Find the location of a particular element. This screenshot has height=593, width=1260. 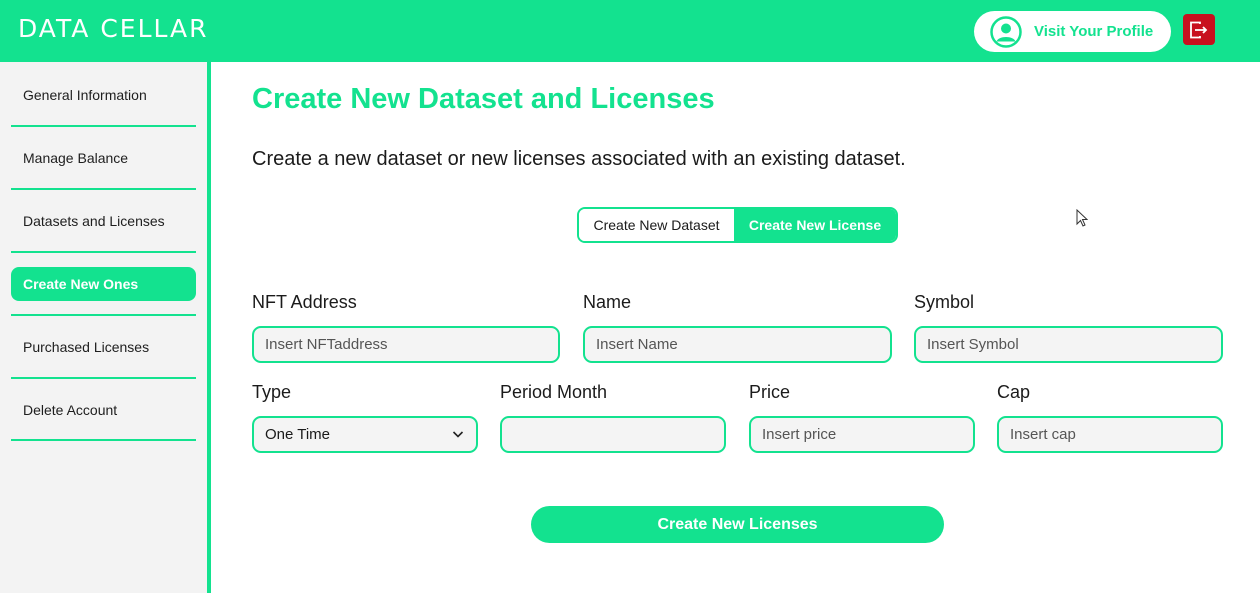

sidebar-item-label: Datasets and Licenses is located at coordinates (94, 221).